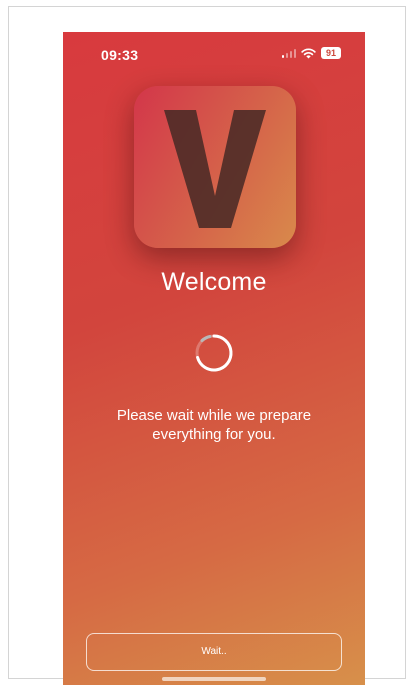 This screenshot has height=685, width=414. Describe the element at coordinates (214, 282) in the screenshot. I see `welcome-title: Welcome` at that location.